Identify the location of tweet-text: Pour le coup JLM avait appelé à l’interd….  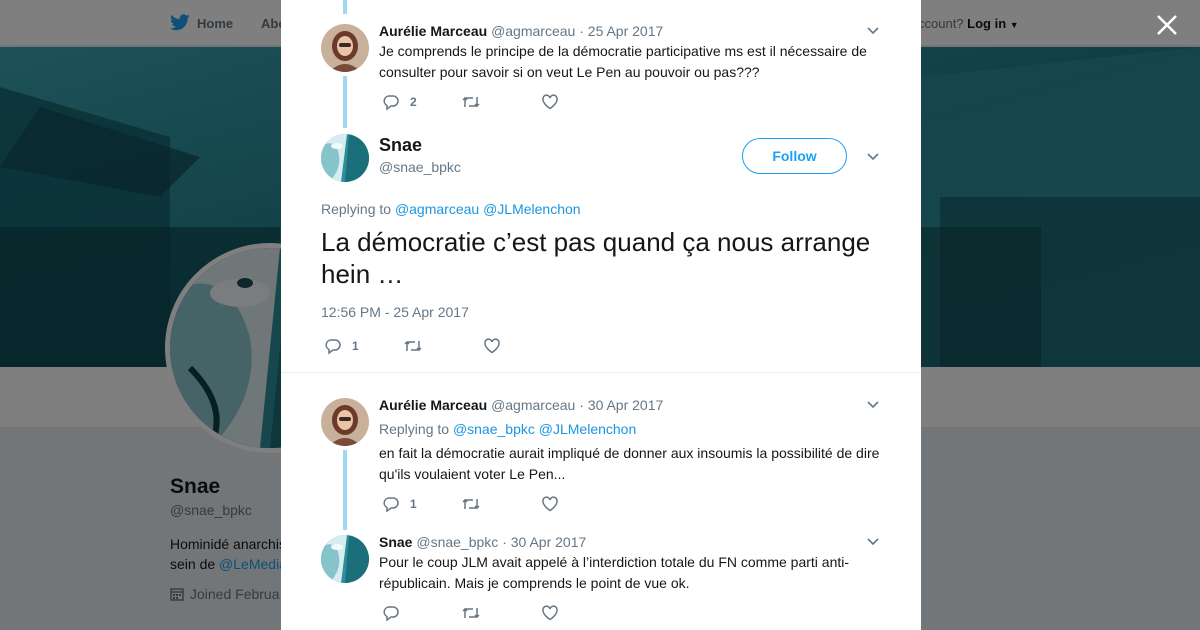
(614, 572).